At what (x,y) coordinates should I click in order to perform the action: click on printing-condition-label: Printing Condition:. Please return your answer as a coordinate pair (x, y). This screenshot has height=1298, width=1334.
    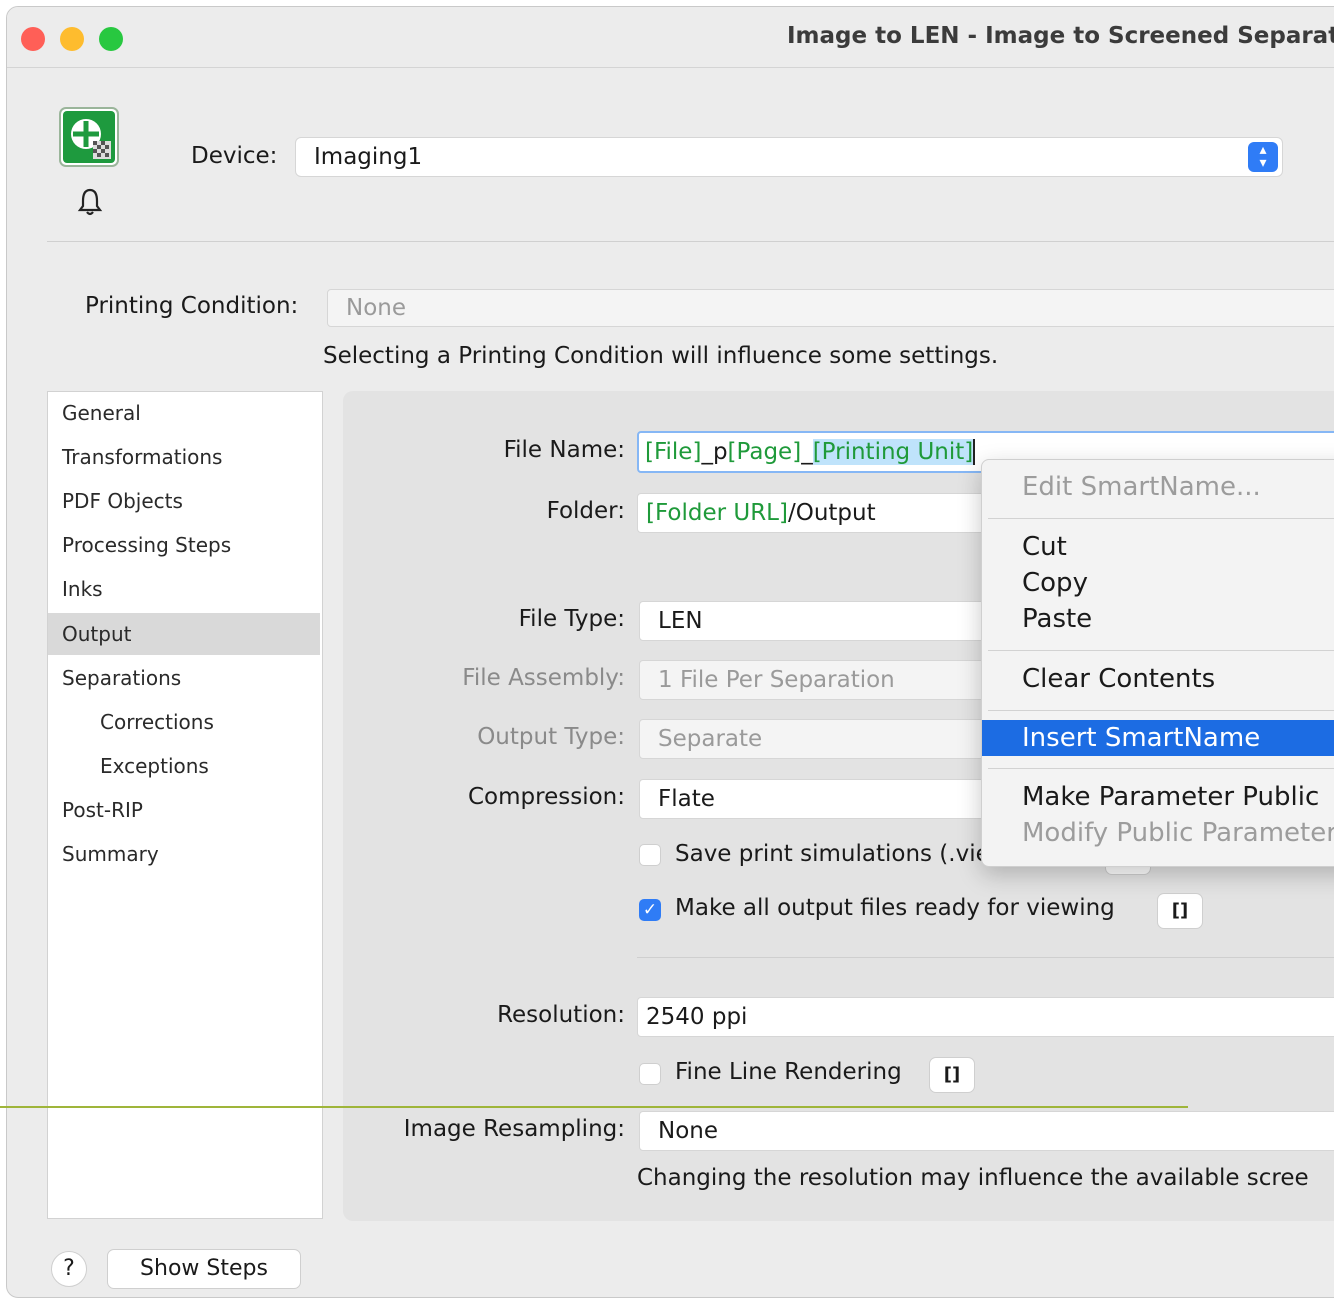
    Looking at the image, I should click on (192, 306).